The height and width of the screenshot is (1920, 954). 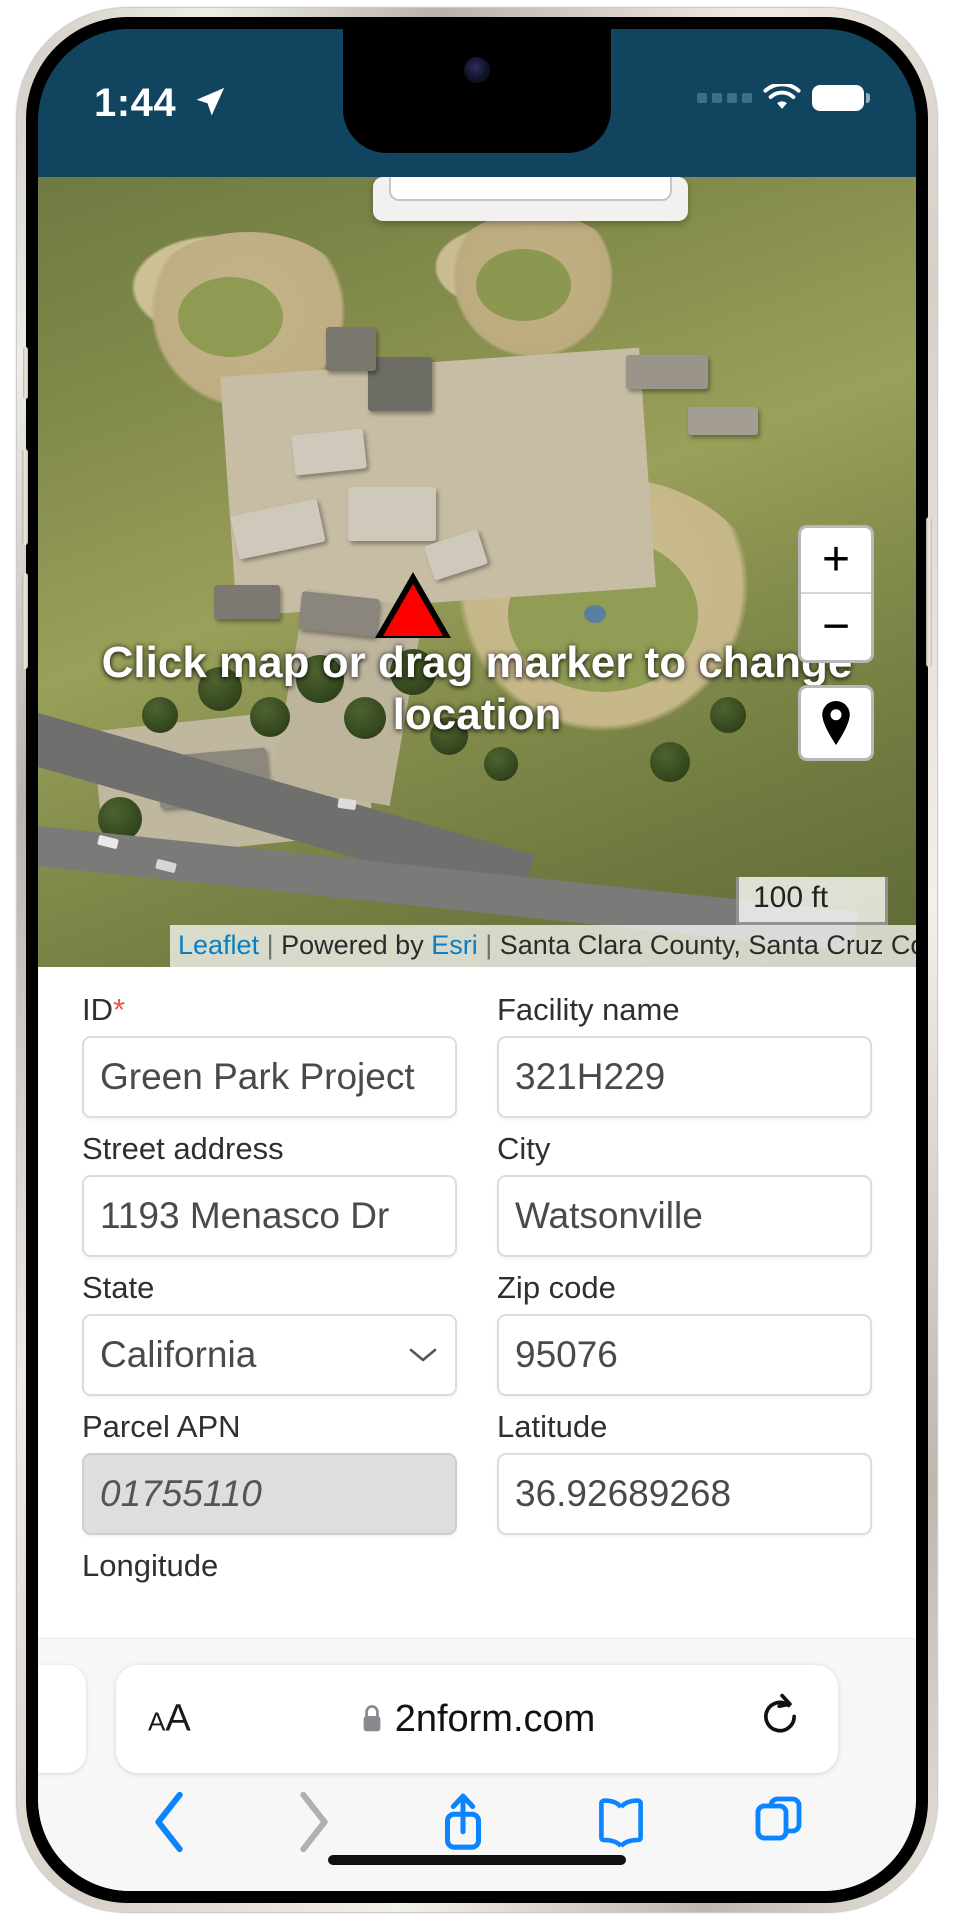 I want to click on input-parcel-apn: 01755110, so click(x=269, y=1494).